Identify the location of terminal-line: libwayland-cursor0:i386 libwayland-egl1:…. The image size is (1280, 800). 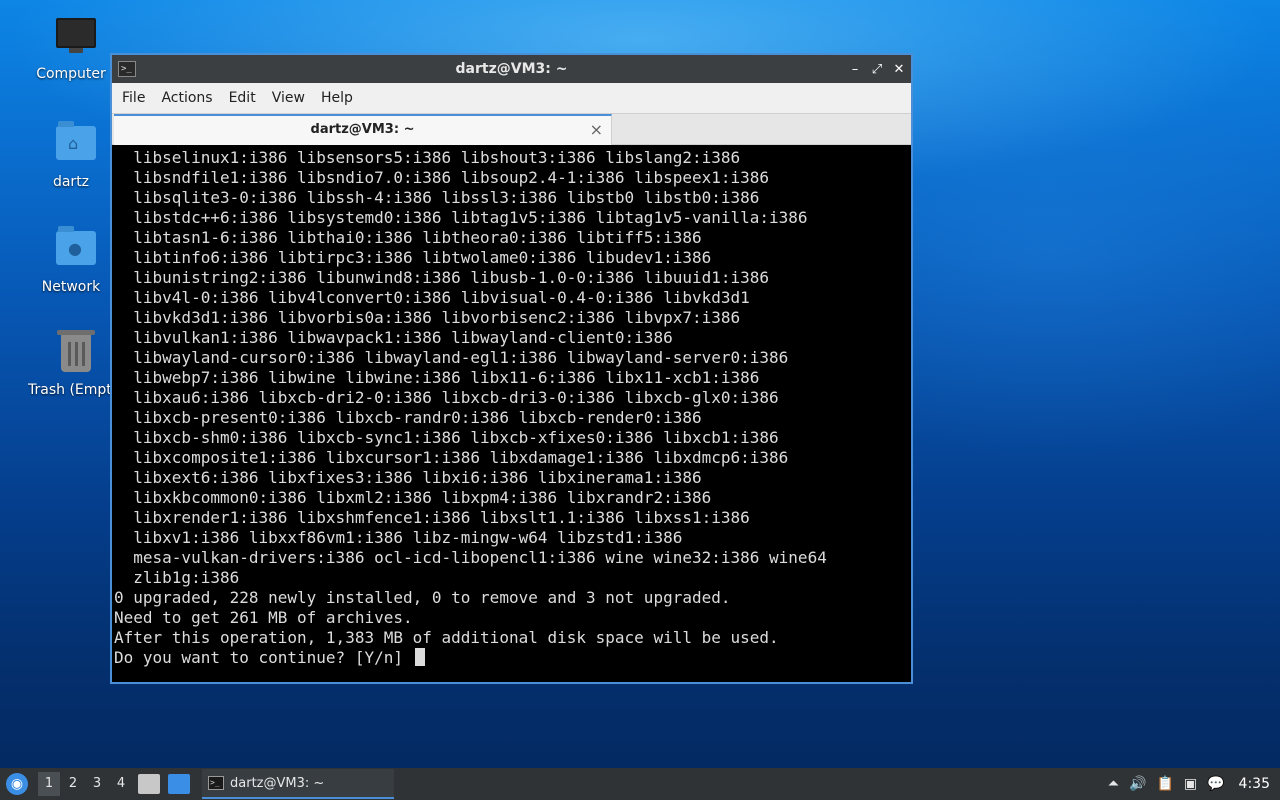
(451, 357).